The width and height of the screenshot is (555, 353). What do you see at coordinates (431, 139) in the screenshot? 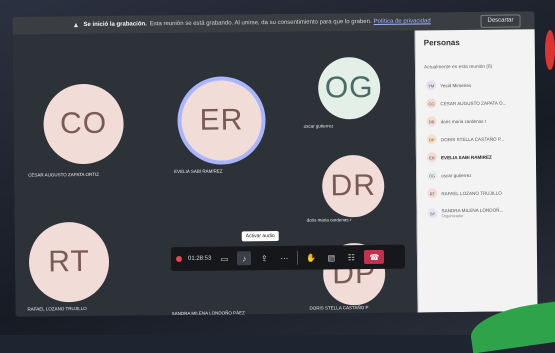
I see `avatar: DP` at bounding box center [431, 139].